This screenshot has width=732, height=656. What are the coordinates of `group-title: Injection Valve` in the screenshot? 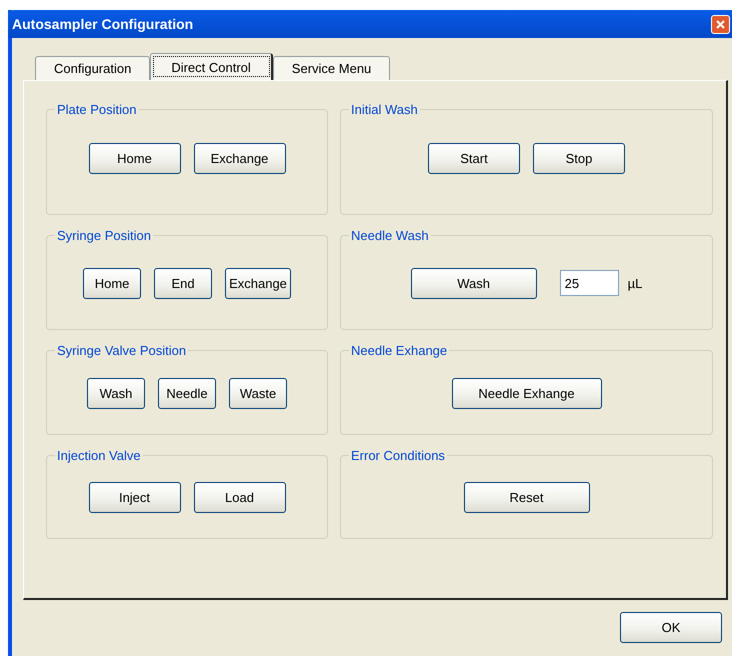 It's located at (99, 455).